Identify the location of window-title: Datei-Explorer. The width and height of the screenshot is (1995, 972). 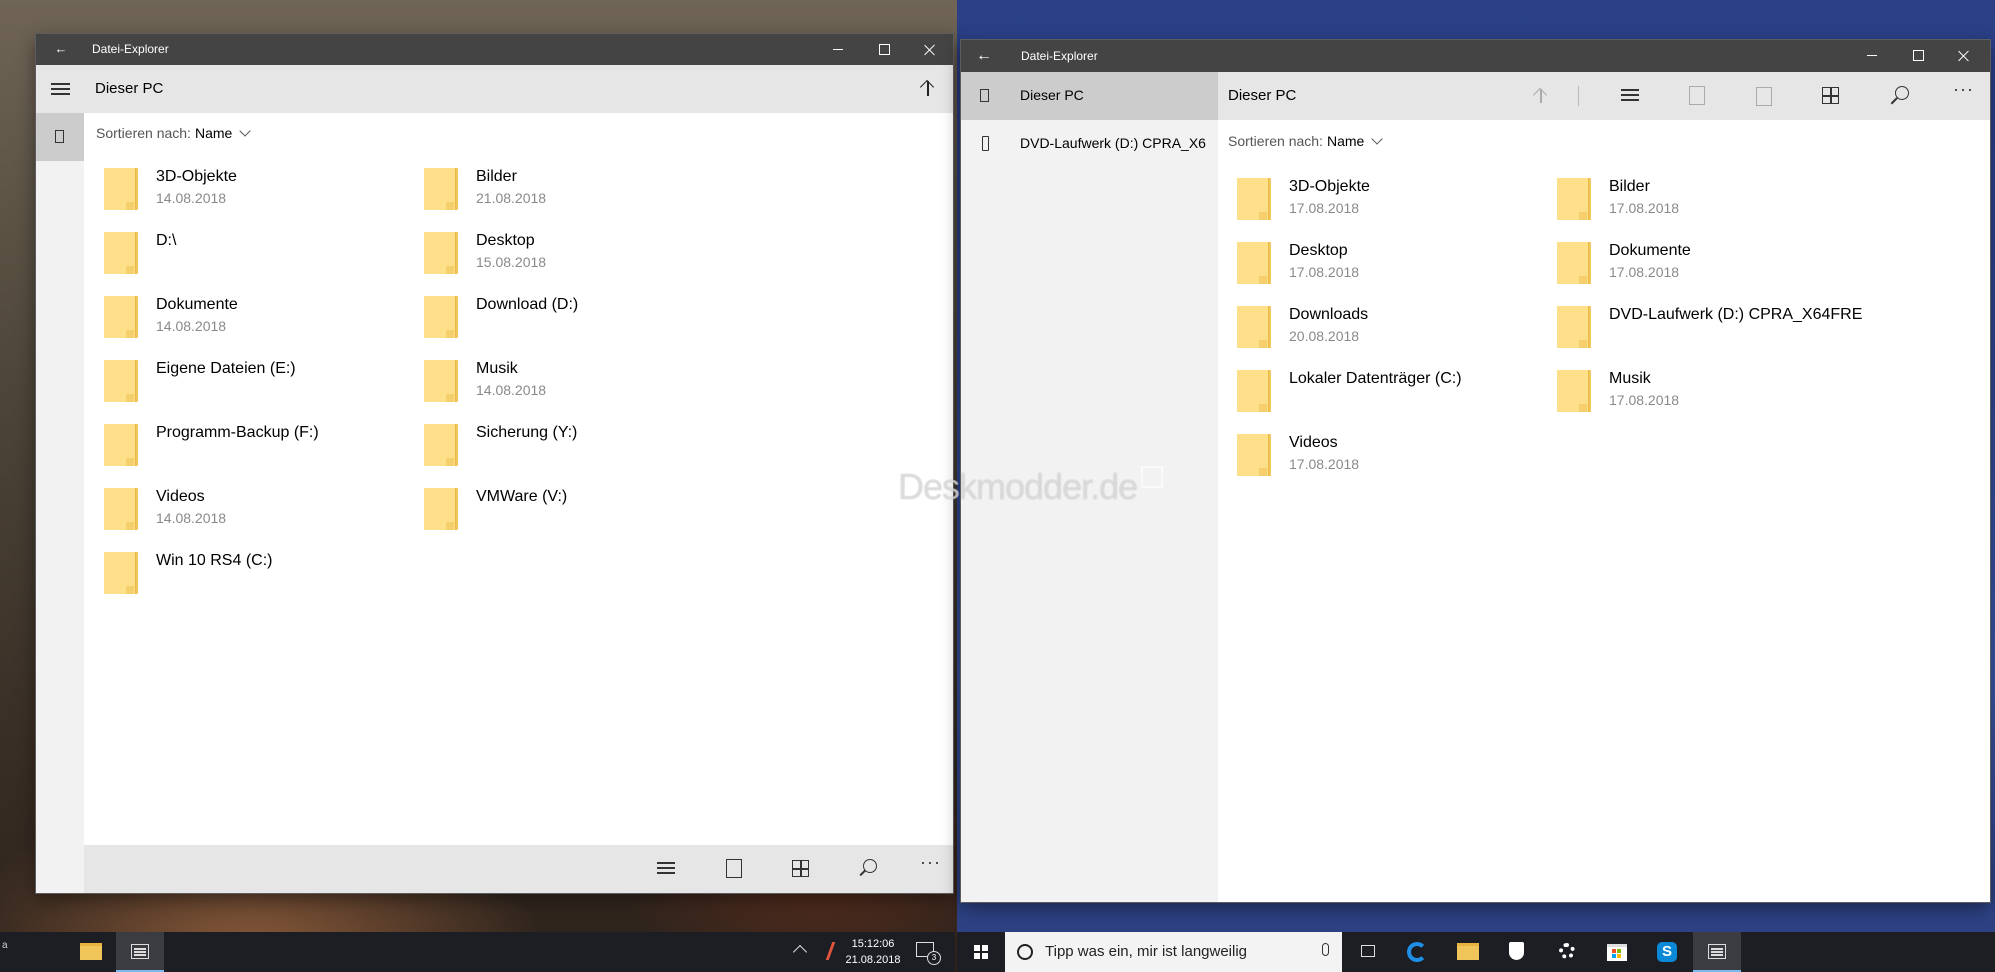
(1059, 56).